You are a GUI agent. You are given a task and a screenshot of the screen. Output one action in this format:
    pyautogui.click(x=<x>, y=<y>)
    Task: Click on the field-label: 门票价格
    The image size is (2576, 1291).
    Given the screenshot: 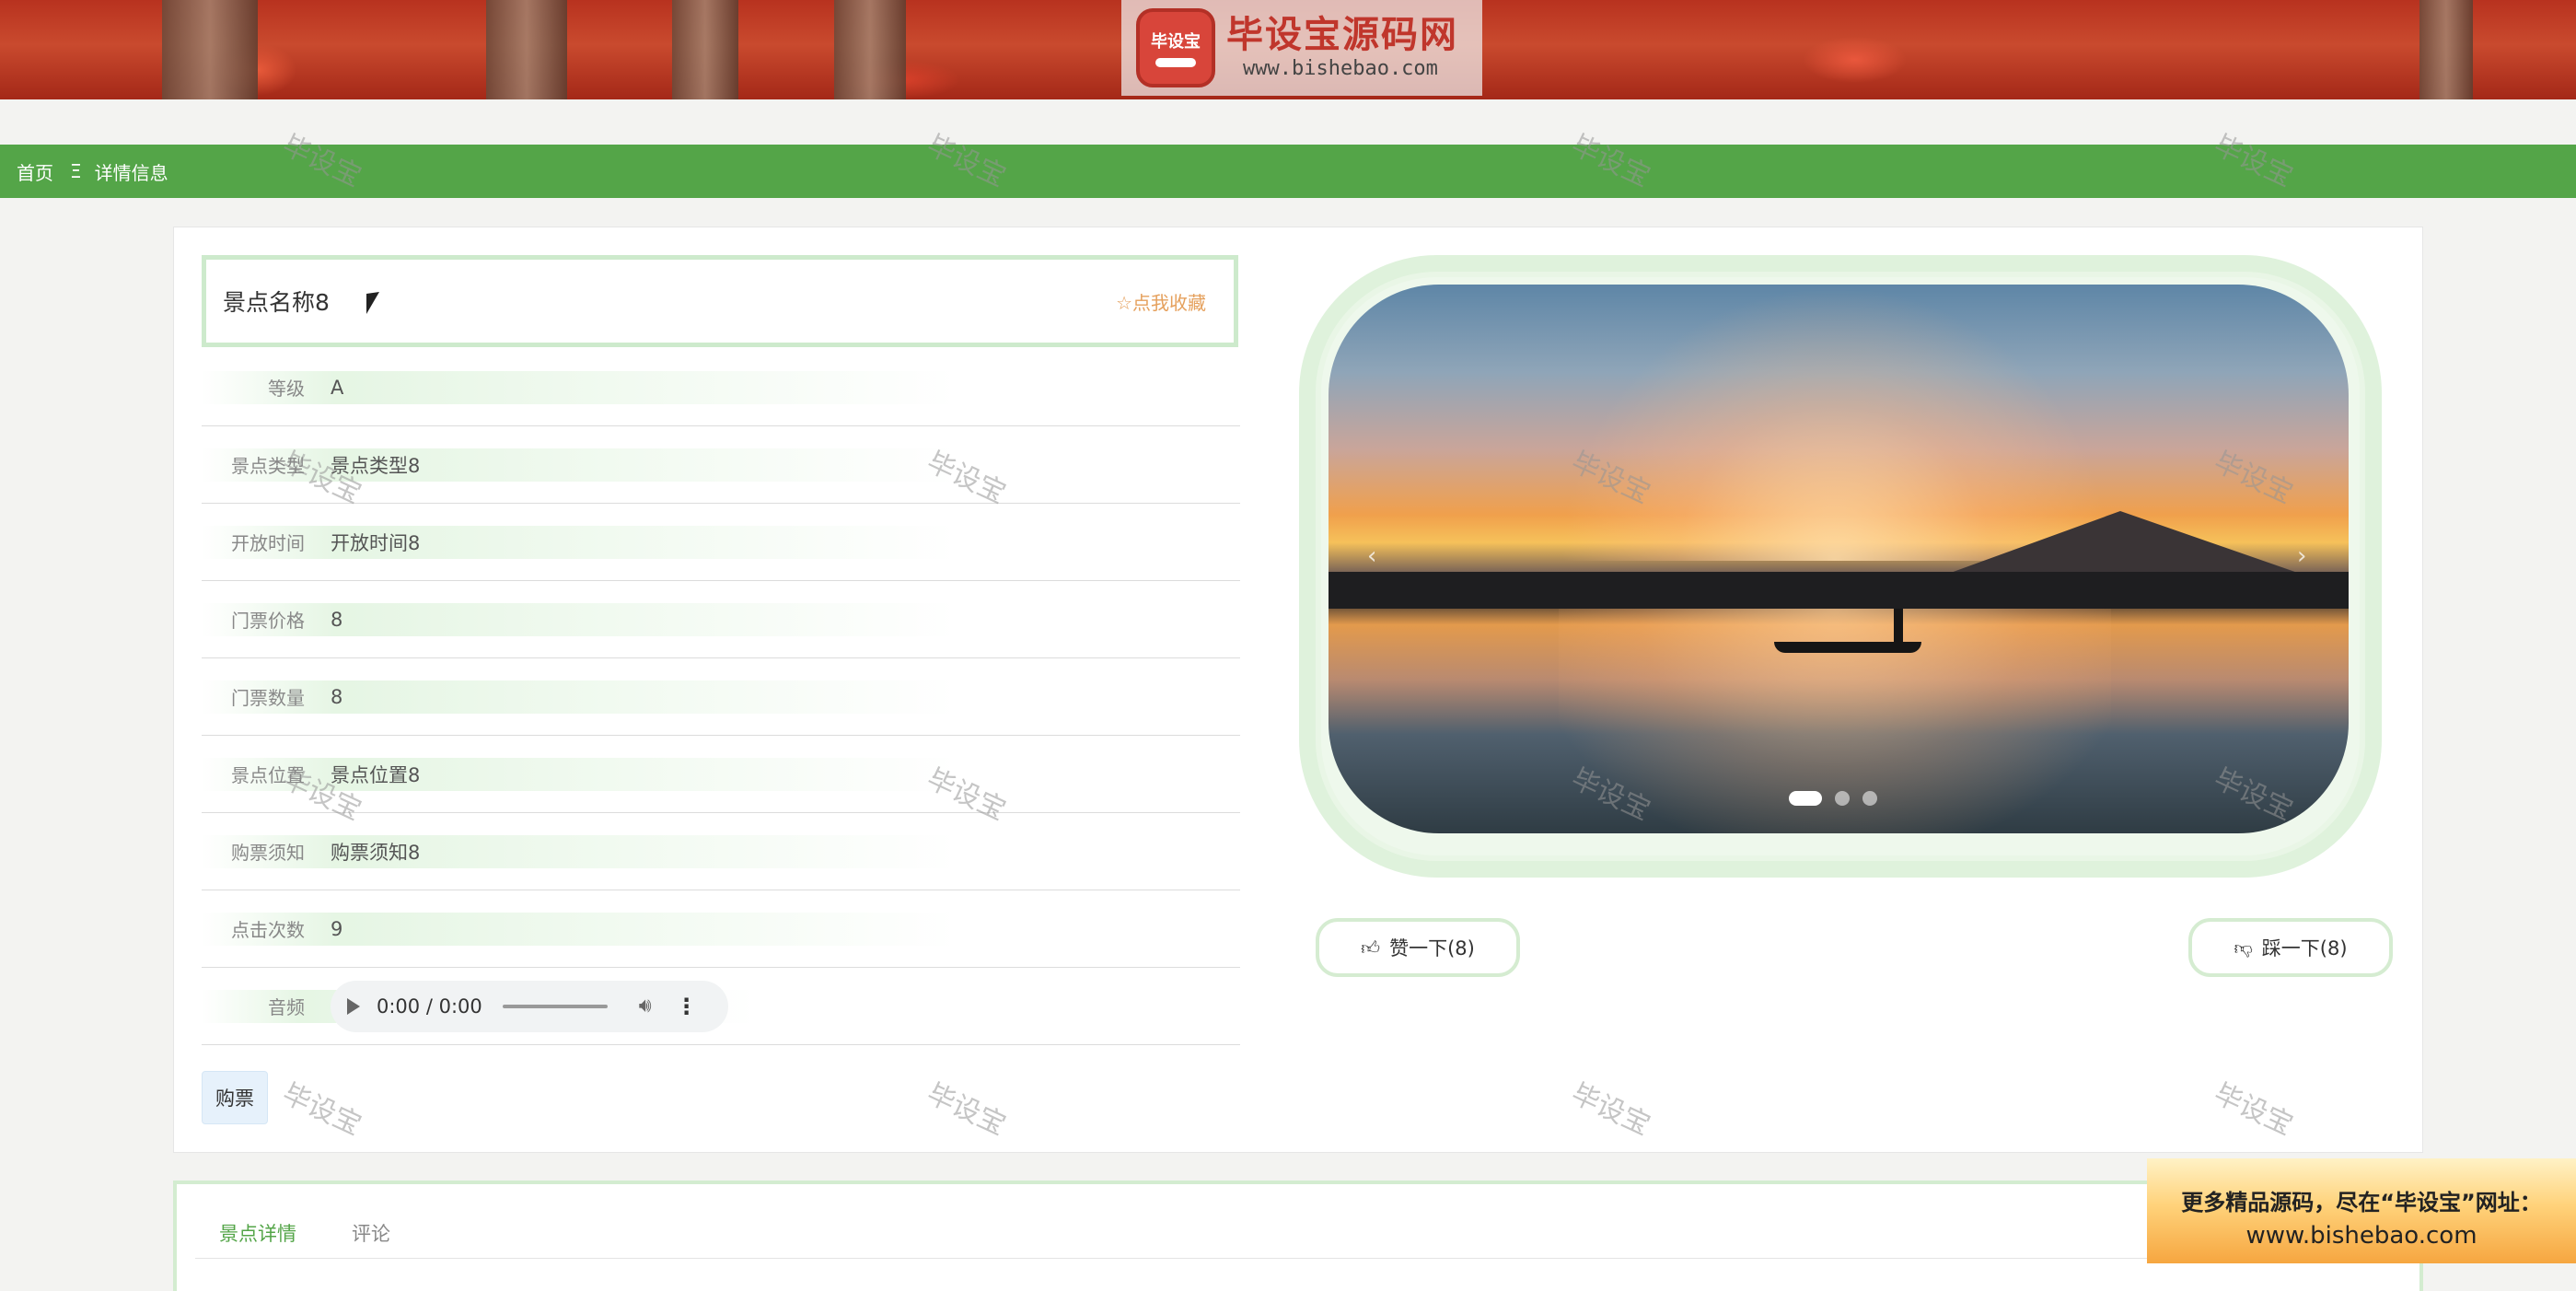 What is the action you would take?
    pyautogui.click(x=268, y=621)
    